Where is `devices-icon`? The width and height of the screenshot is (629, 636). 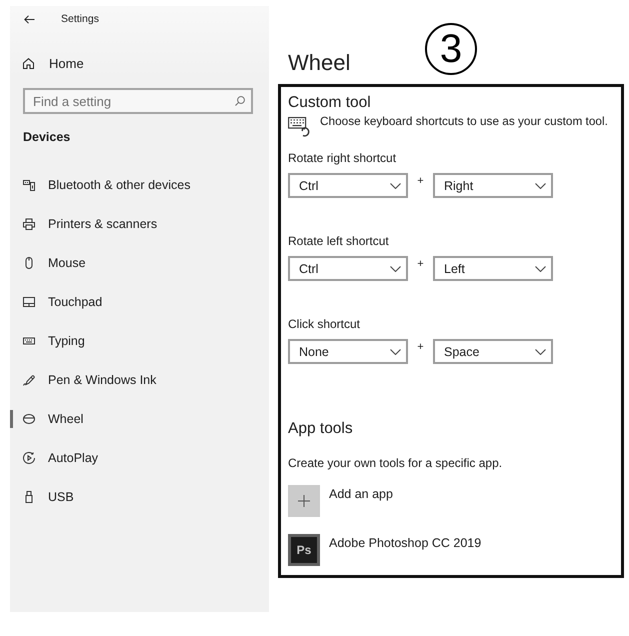
devices-icon is located at coordinates (29, 184).